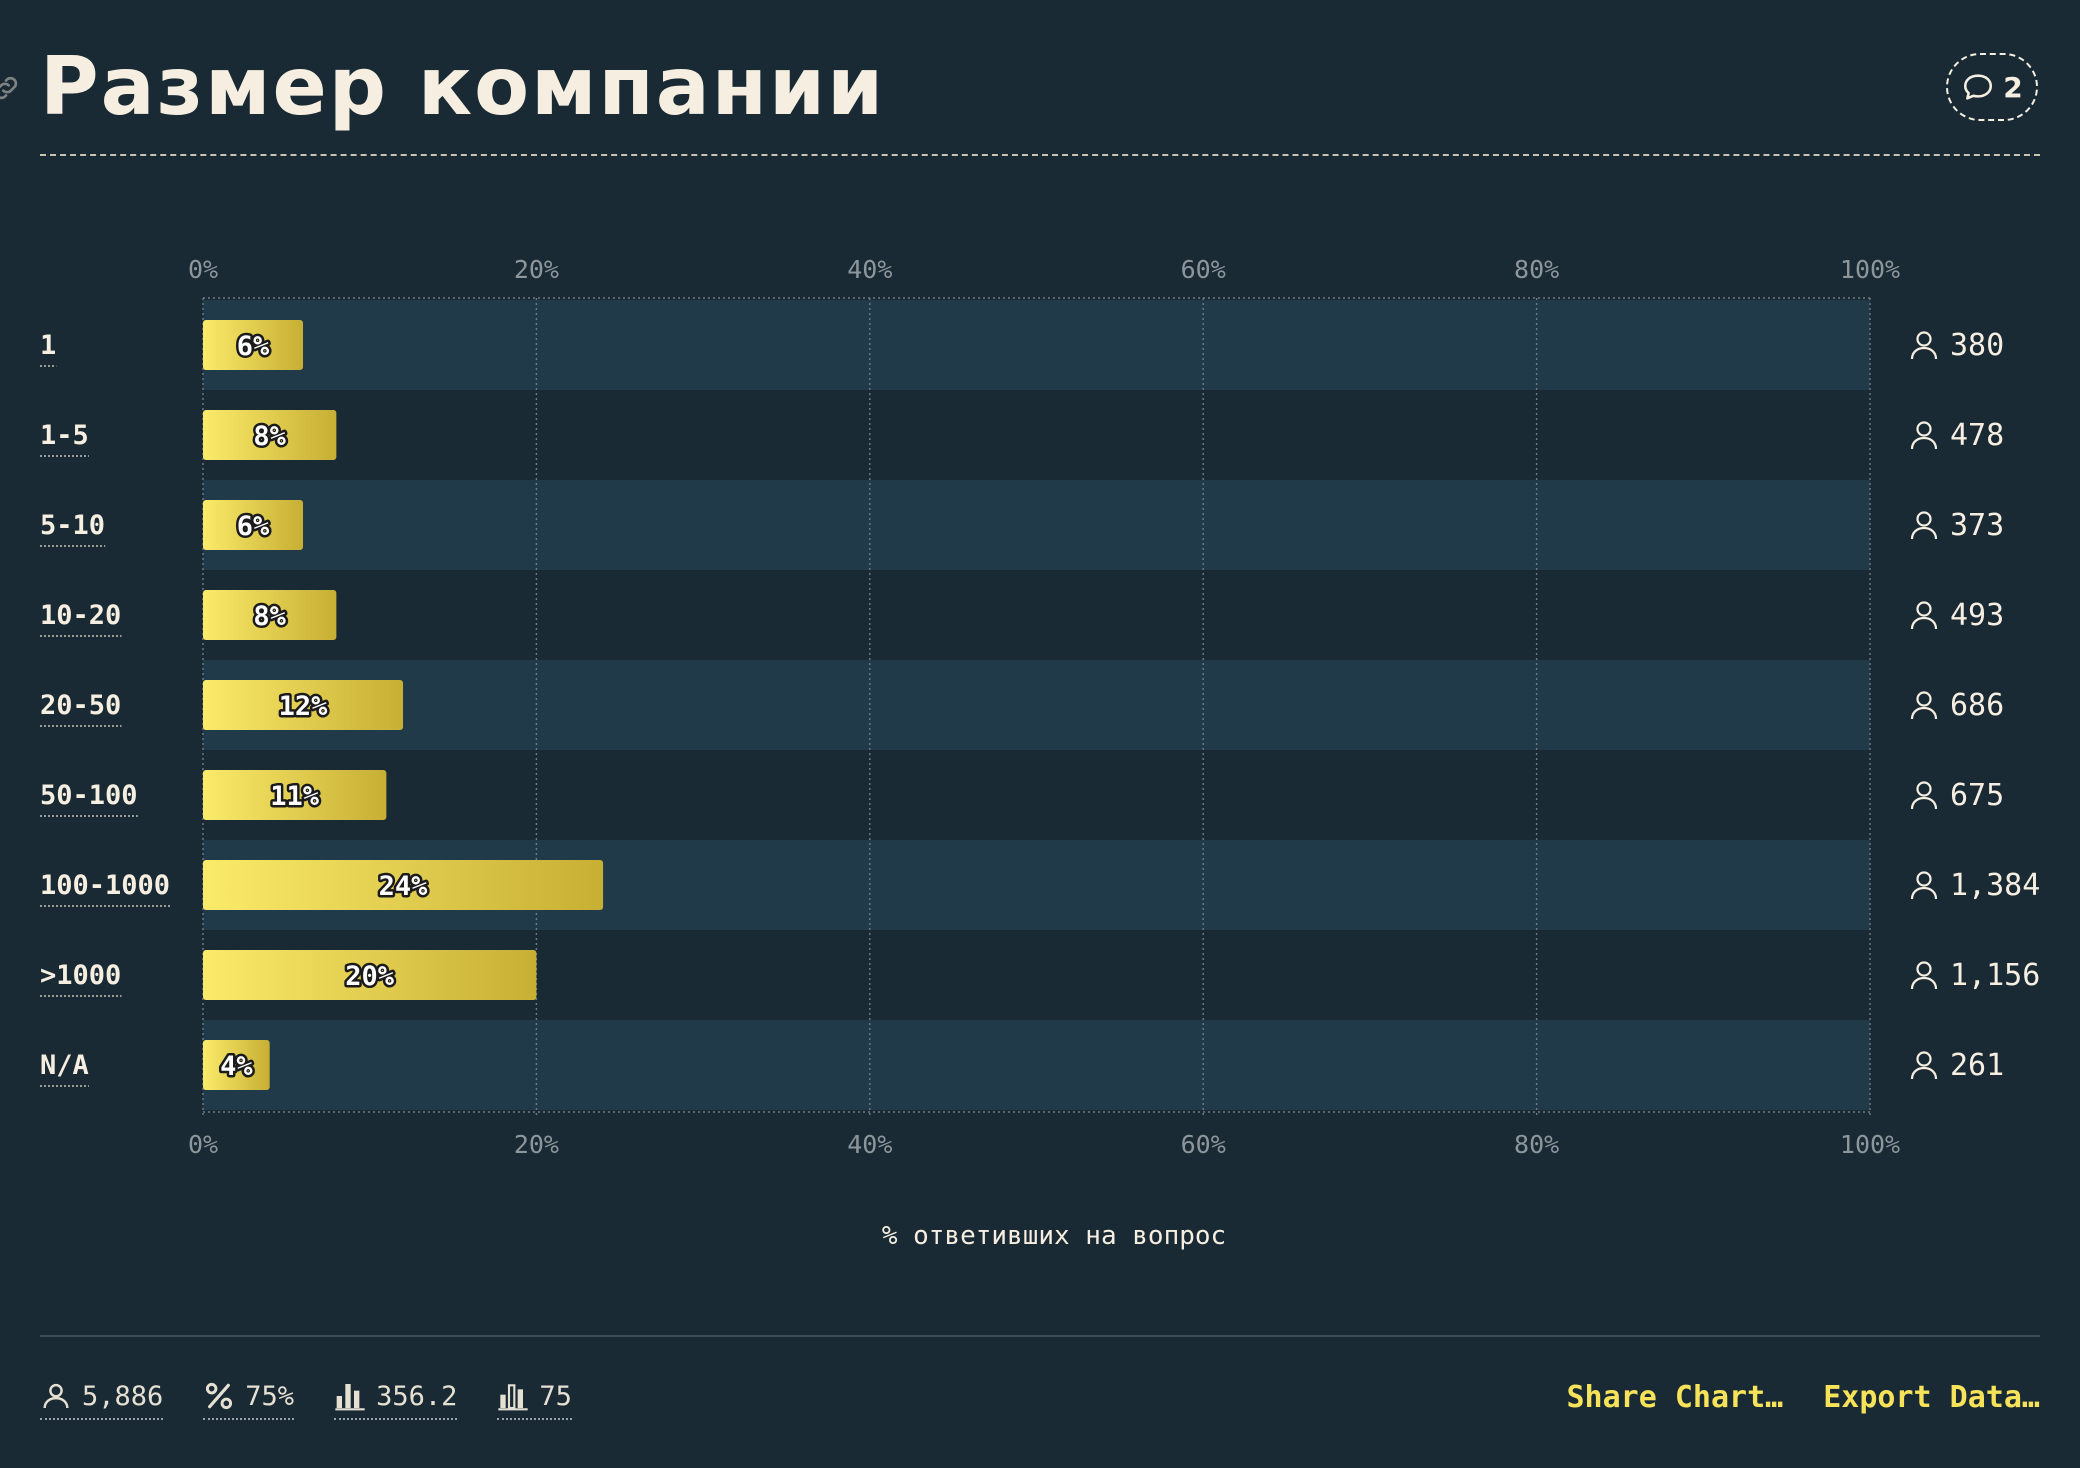 The image size is (2080, 1468). I want to click on x-tick-label-top: 100%, so click(1870, 269).